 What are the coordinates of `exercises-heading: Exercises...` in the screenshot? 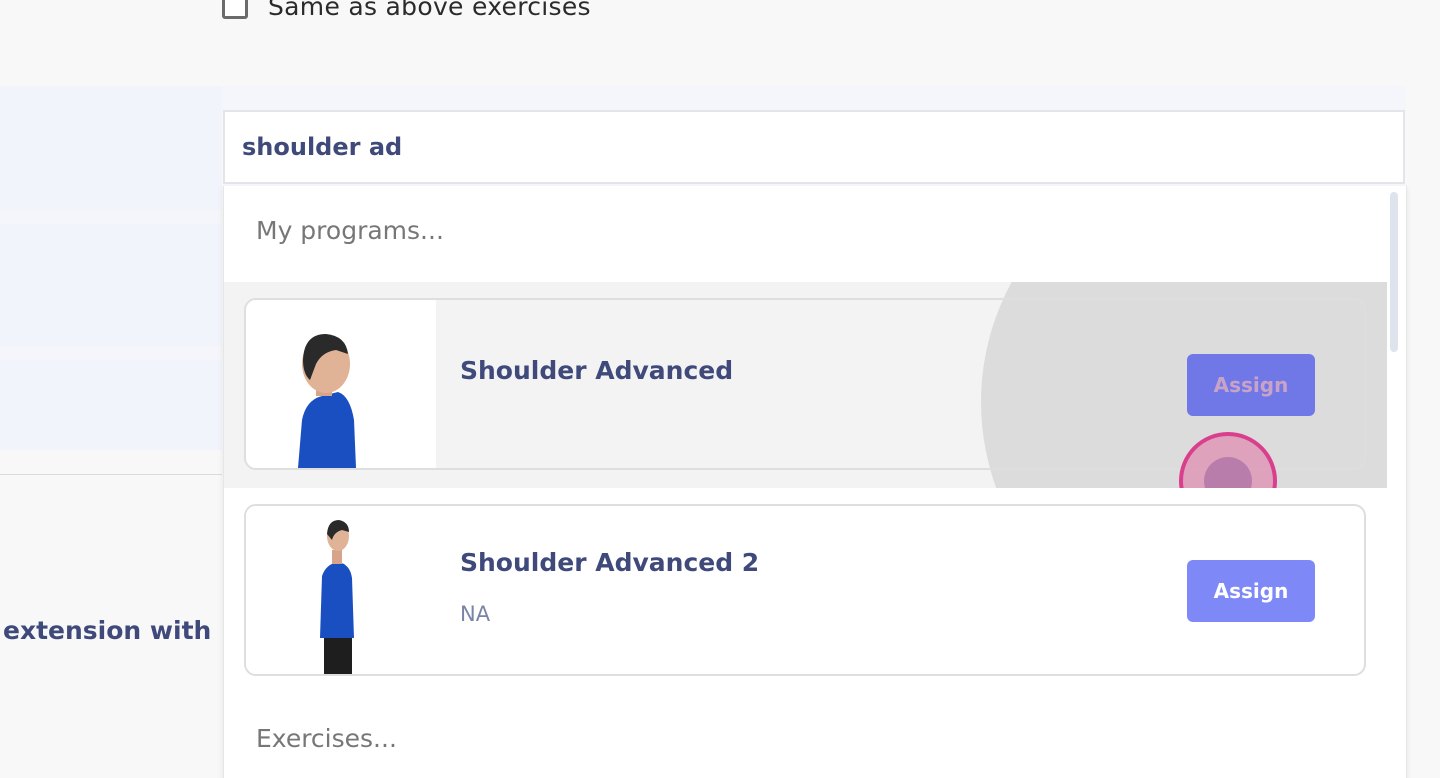 It's located at (326, 738).